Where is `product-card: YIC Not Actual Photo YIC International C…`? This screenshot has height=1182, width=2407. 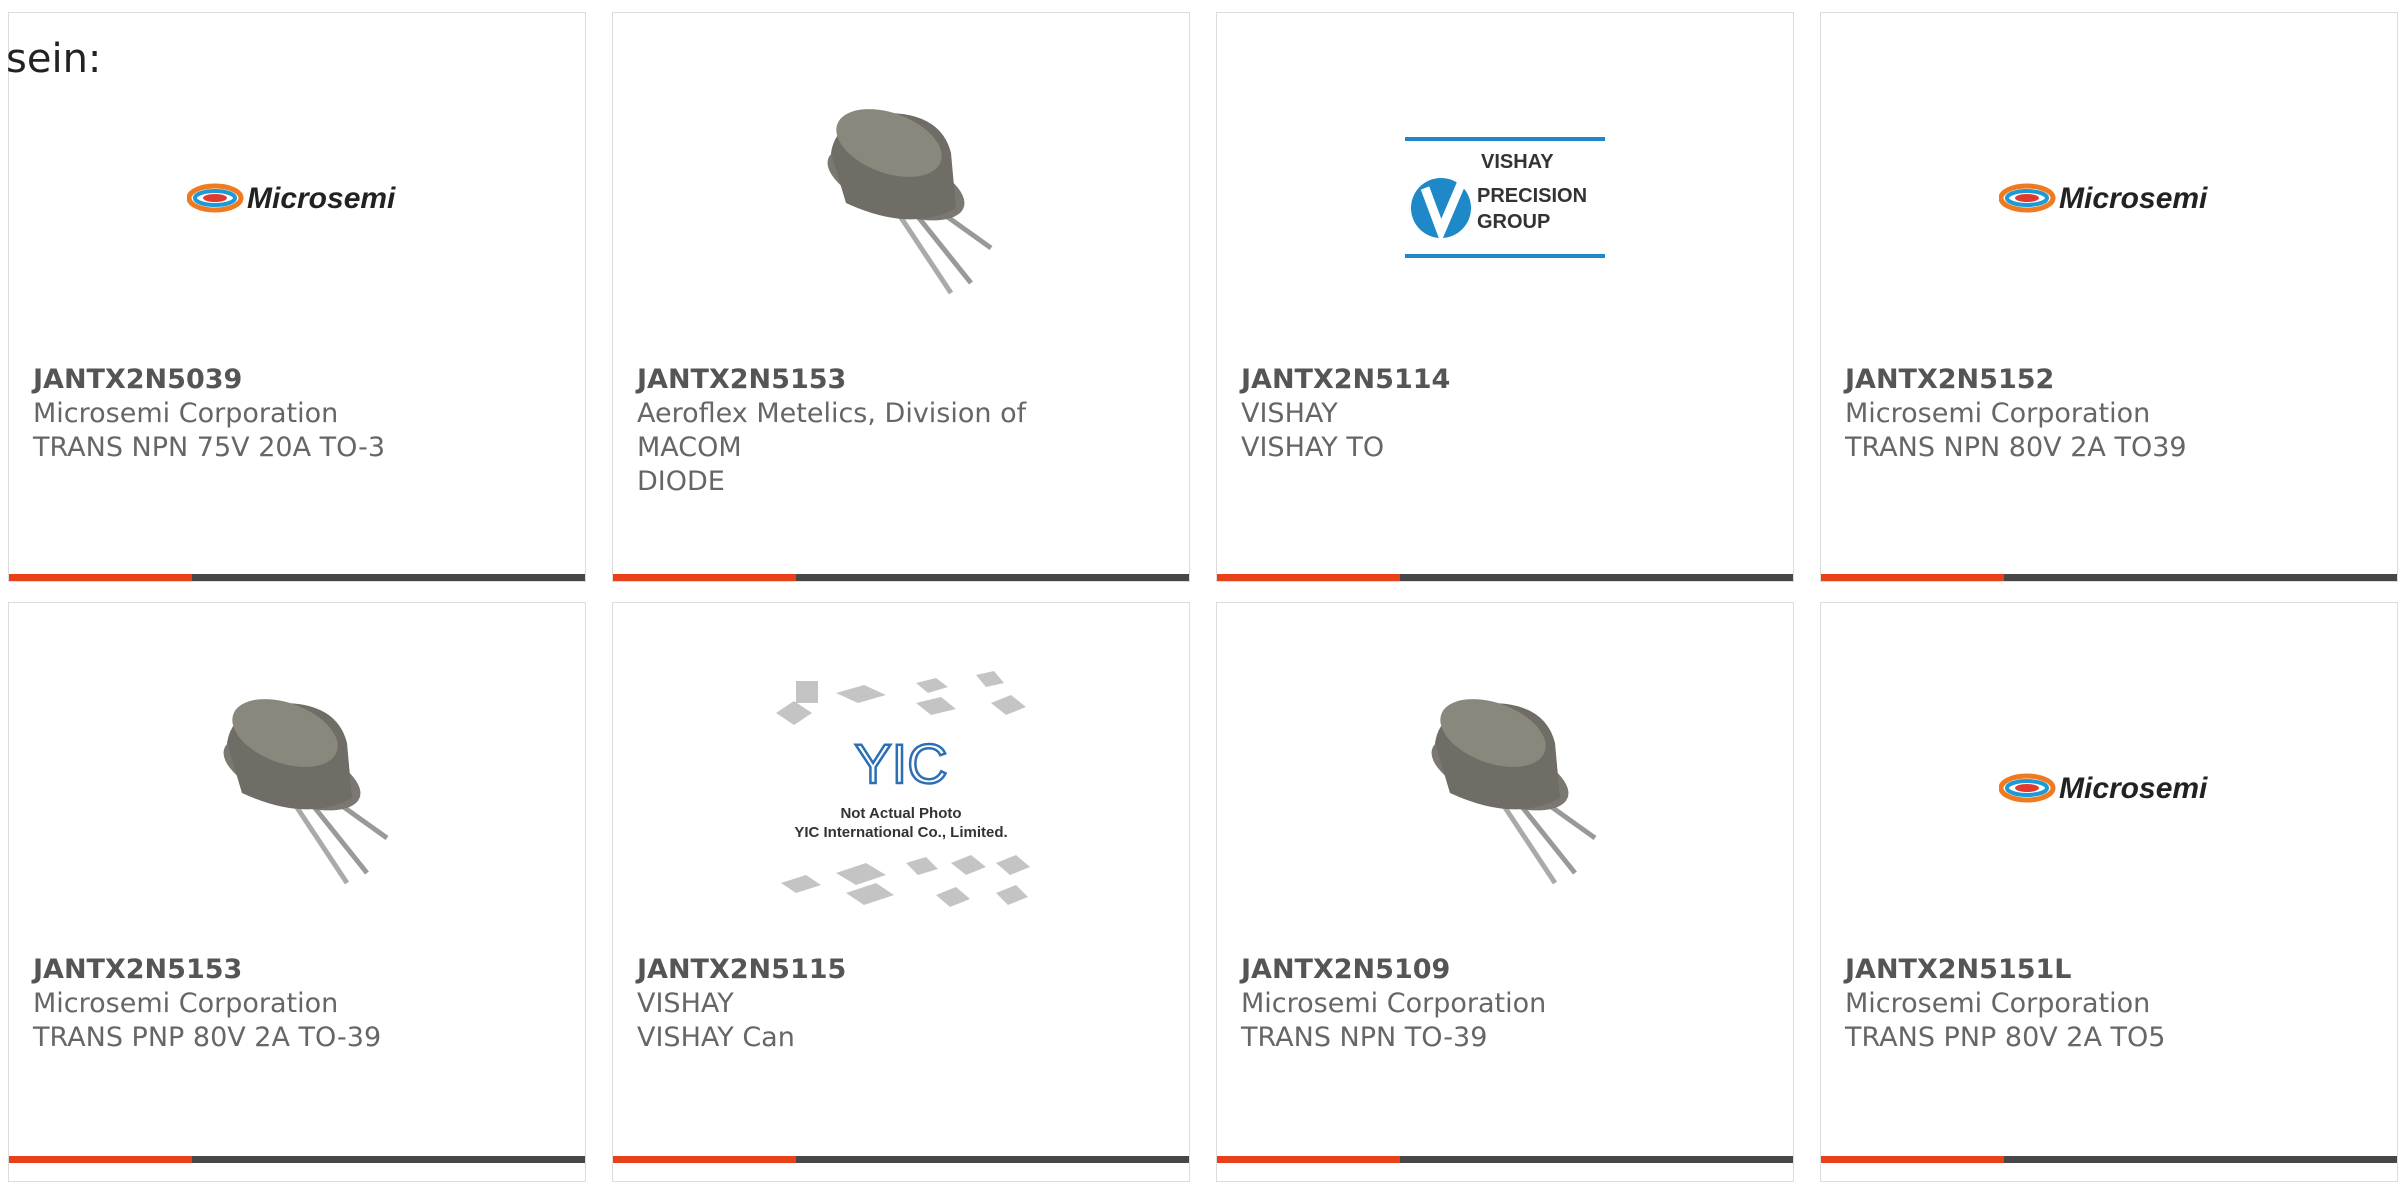 product-card: YIC Not Actual Photo YIC International C… is located at coordinates (901, 892).